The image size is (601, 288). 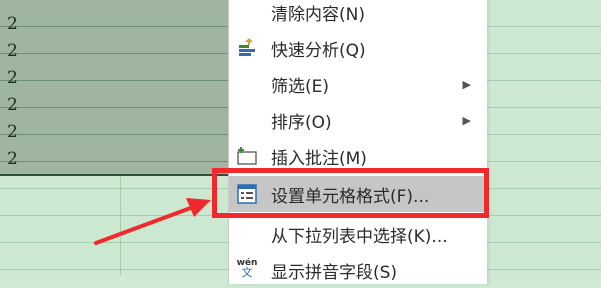 What do you see at coordinates (152, 221) in the screenshot?
I see `annotation-arrow` at bounding box center [152, 221].